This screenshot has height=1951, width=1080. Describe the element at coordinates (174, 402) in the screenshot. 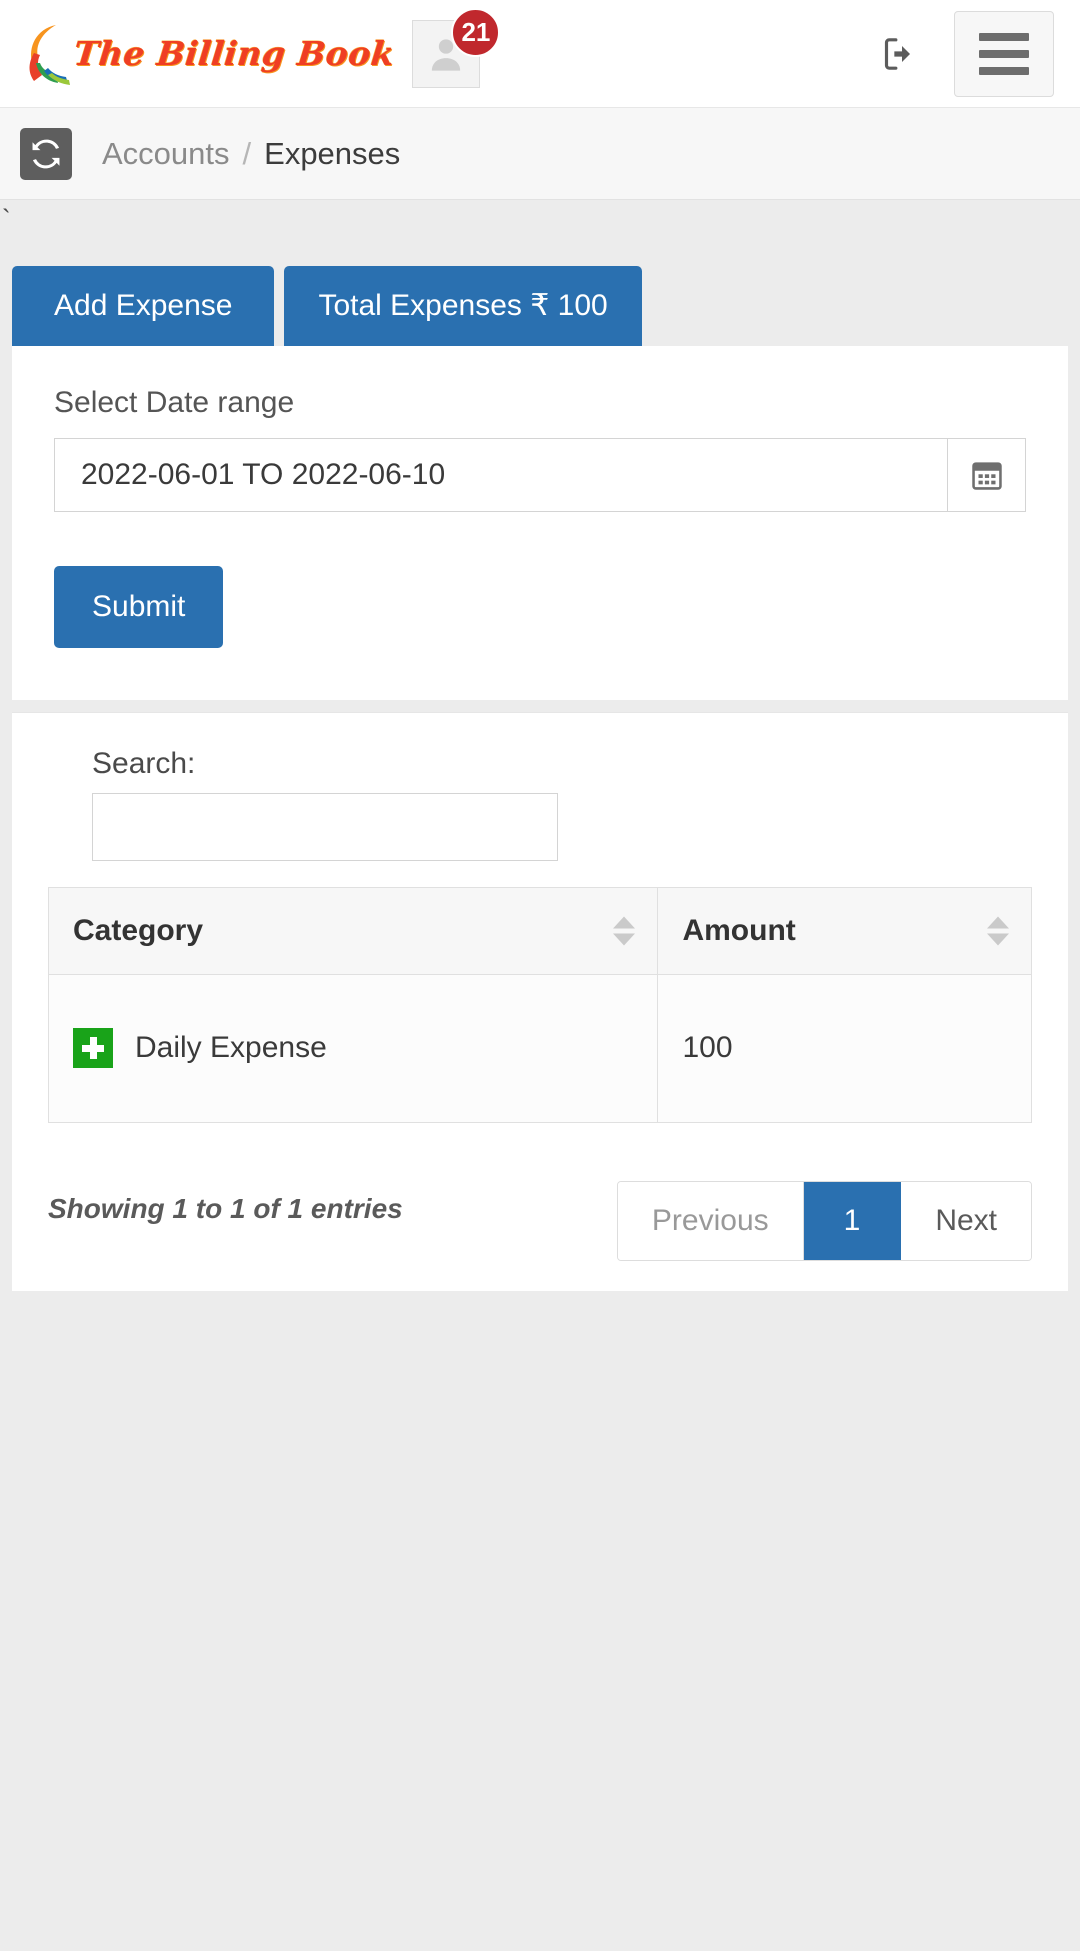

I see `date-range-label: Select Date range` at that location.